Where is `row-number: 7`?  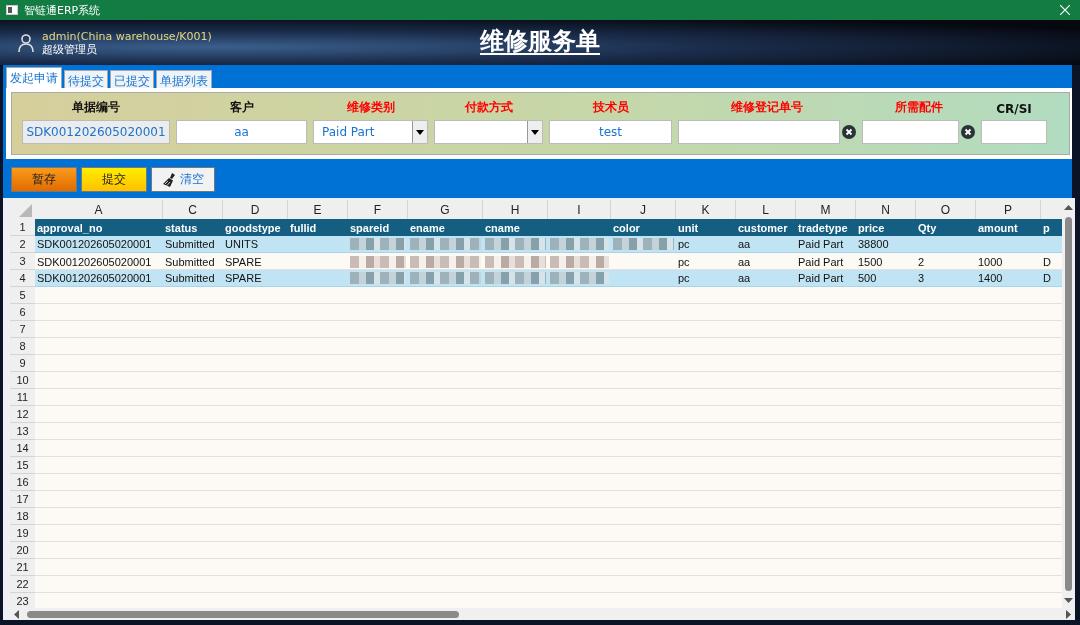 row-number: 7 is located at coordinates (22, 329).